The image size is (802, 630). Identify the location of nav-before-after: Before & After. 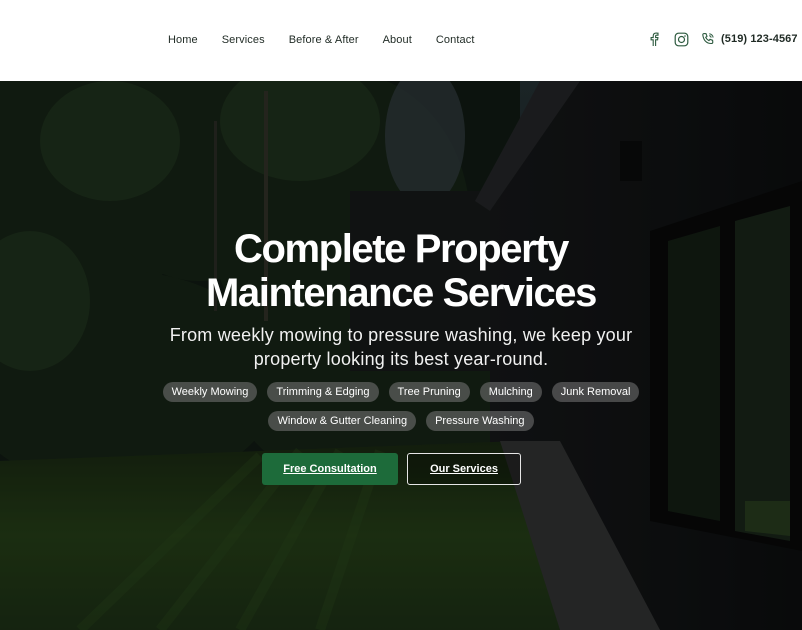
(324, 40).